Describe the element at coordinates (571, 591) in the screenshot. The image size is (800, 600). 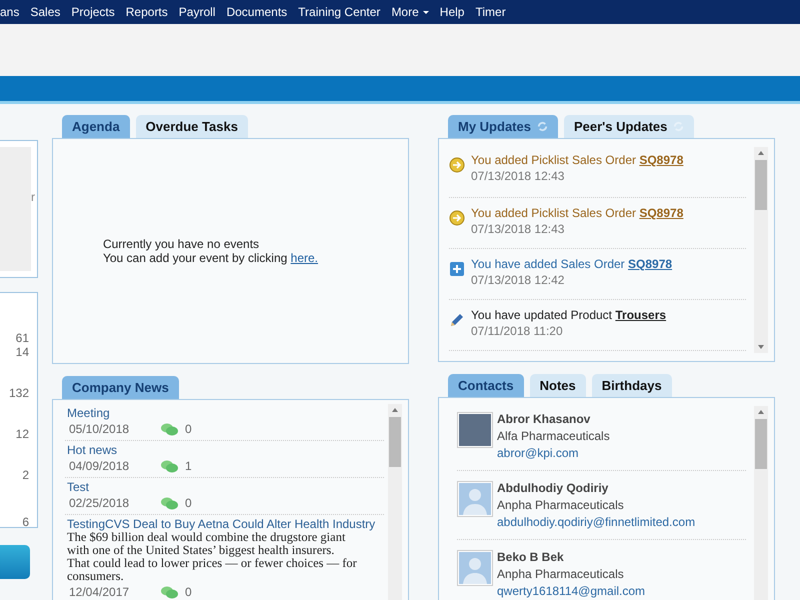
I see `contact-email-link: qwerty1618114@gmail.com` at that location.